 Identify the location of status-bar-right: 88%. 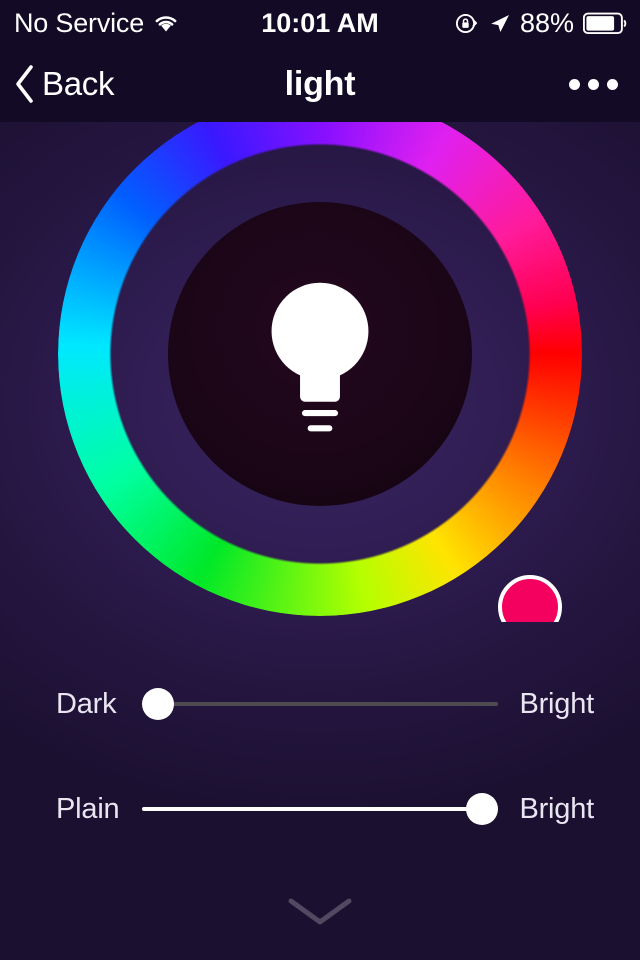
(541, 23).